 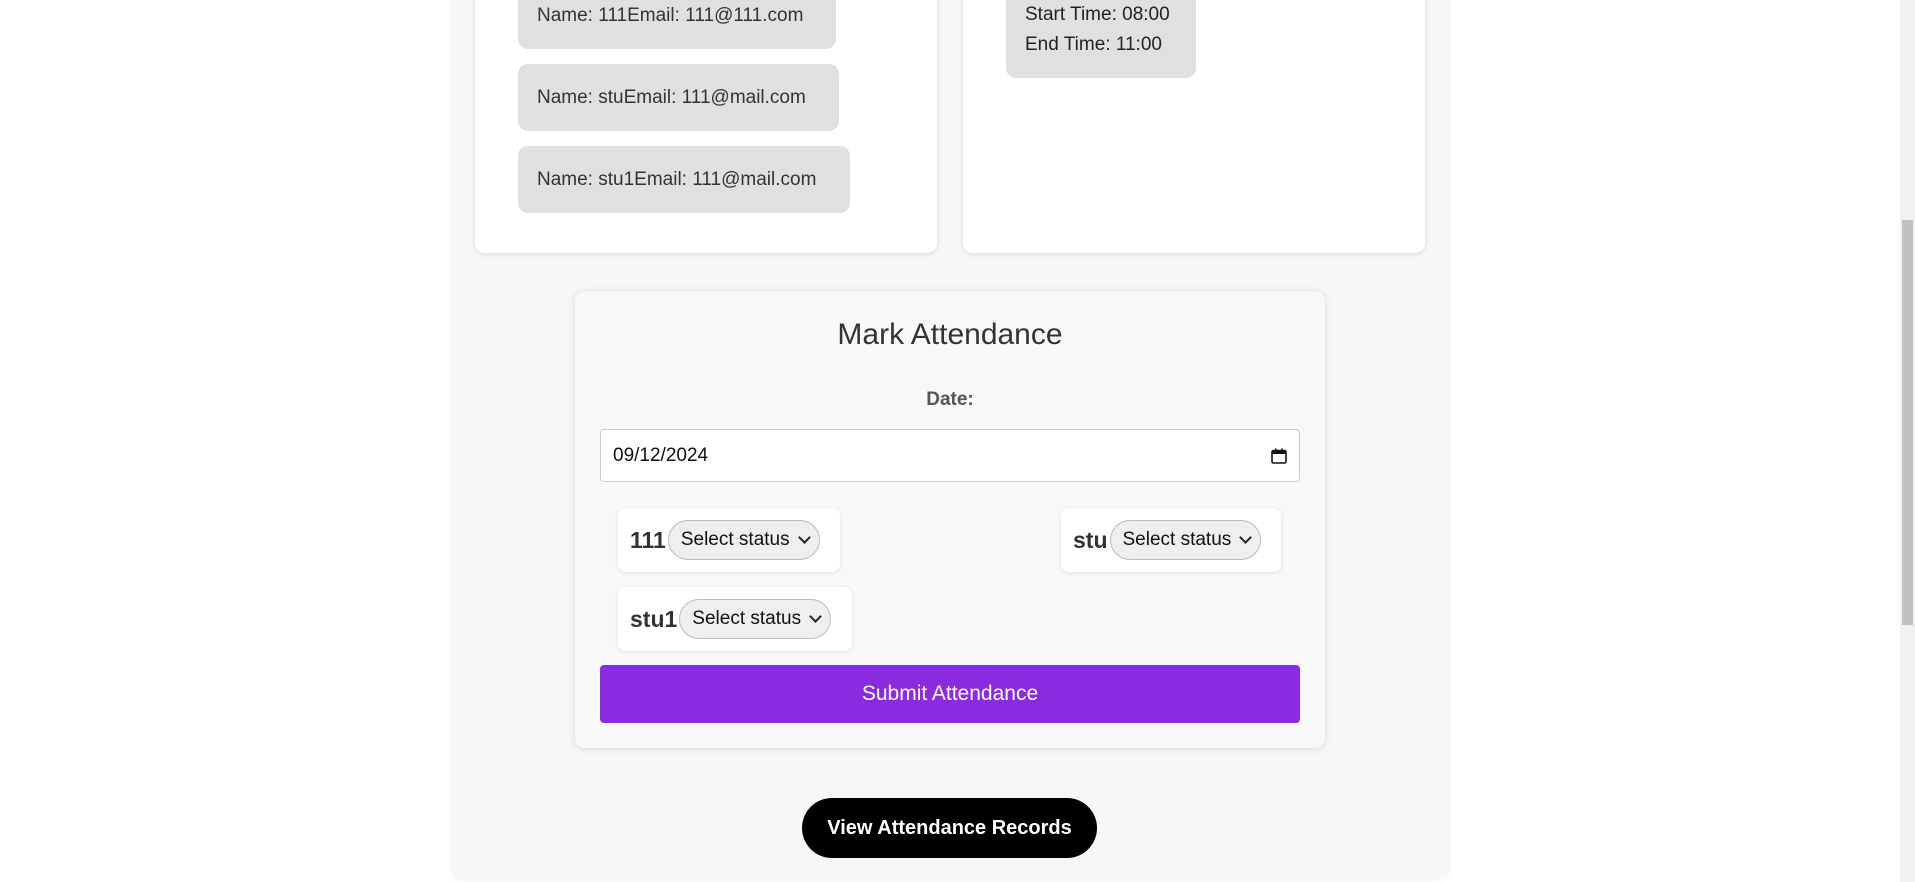 I want to click on student-name: stu1, so click(x=654, y=618).